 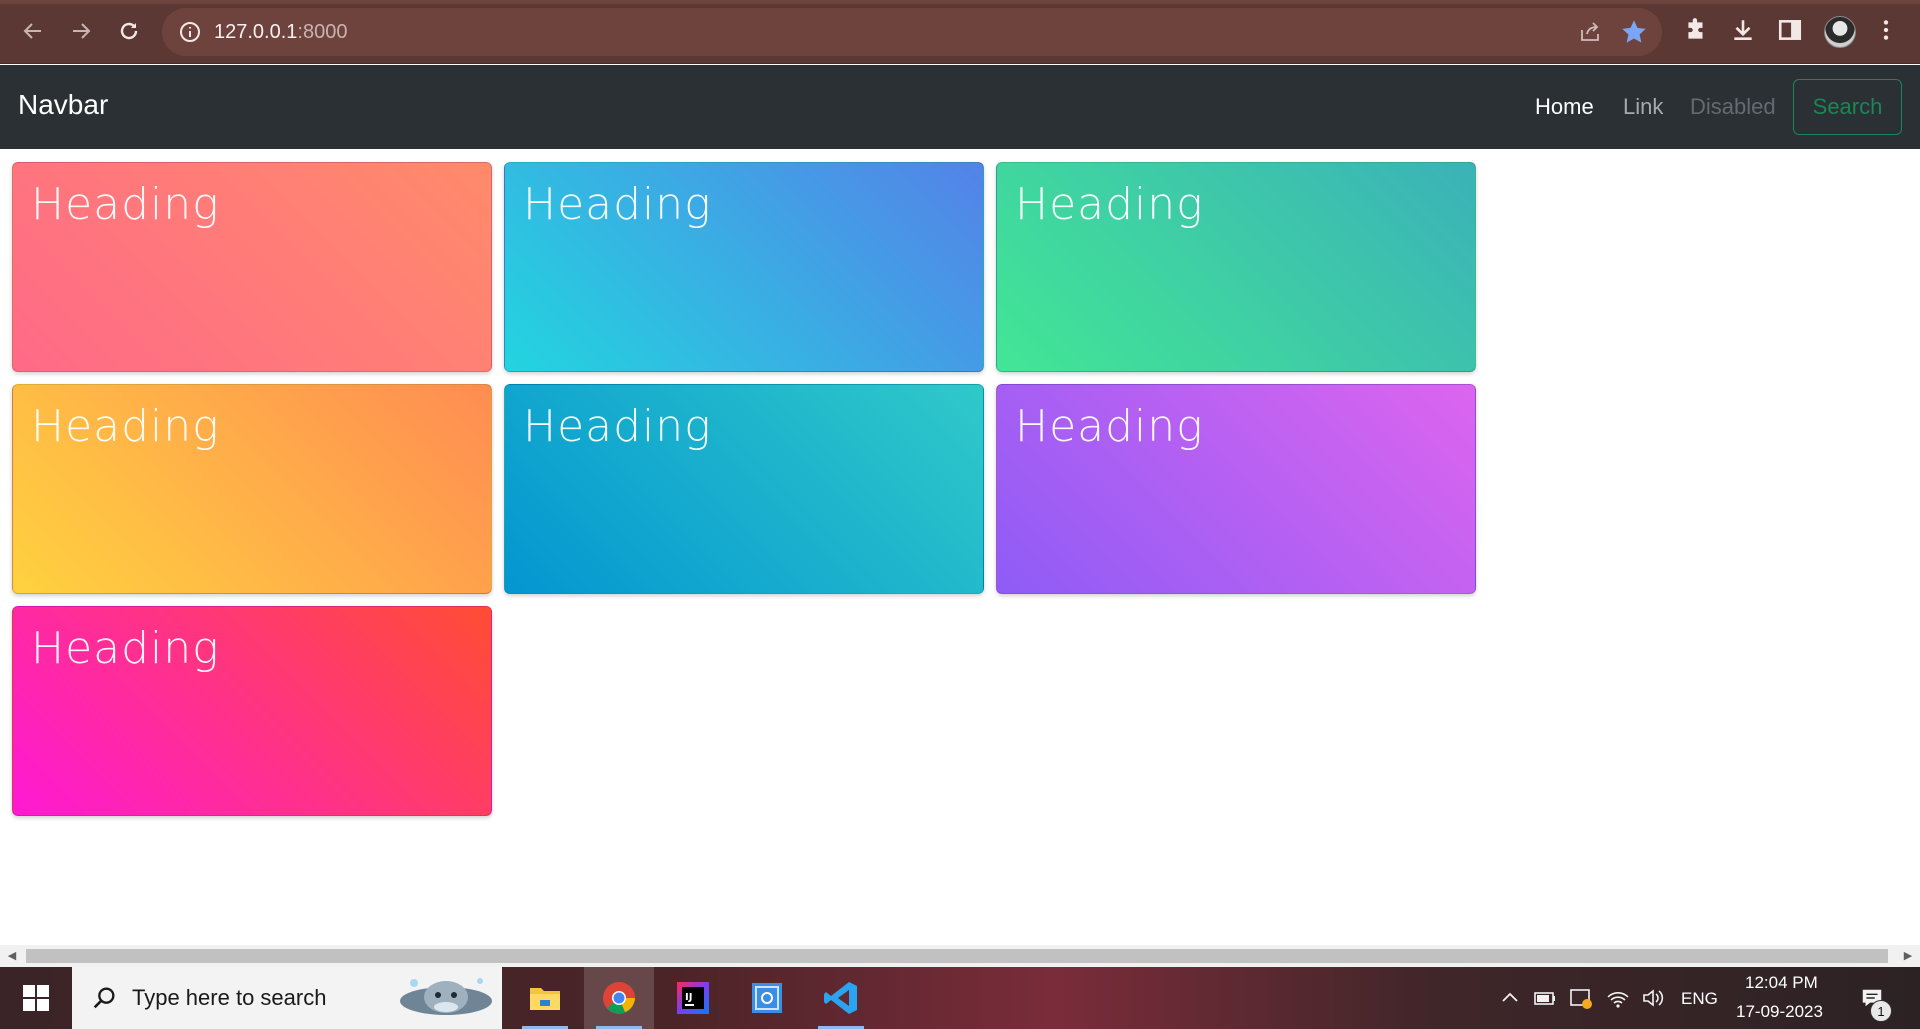 What do you see at coordinates (446, 996) in the screenshot?
I see `manta-ray-search-highlight-icon` at bounding box center [446, 996].